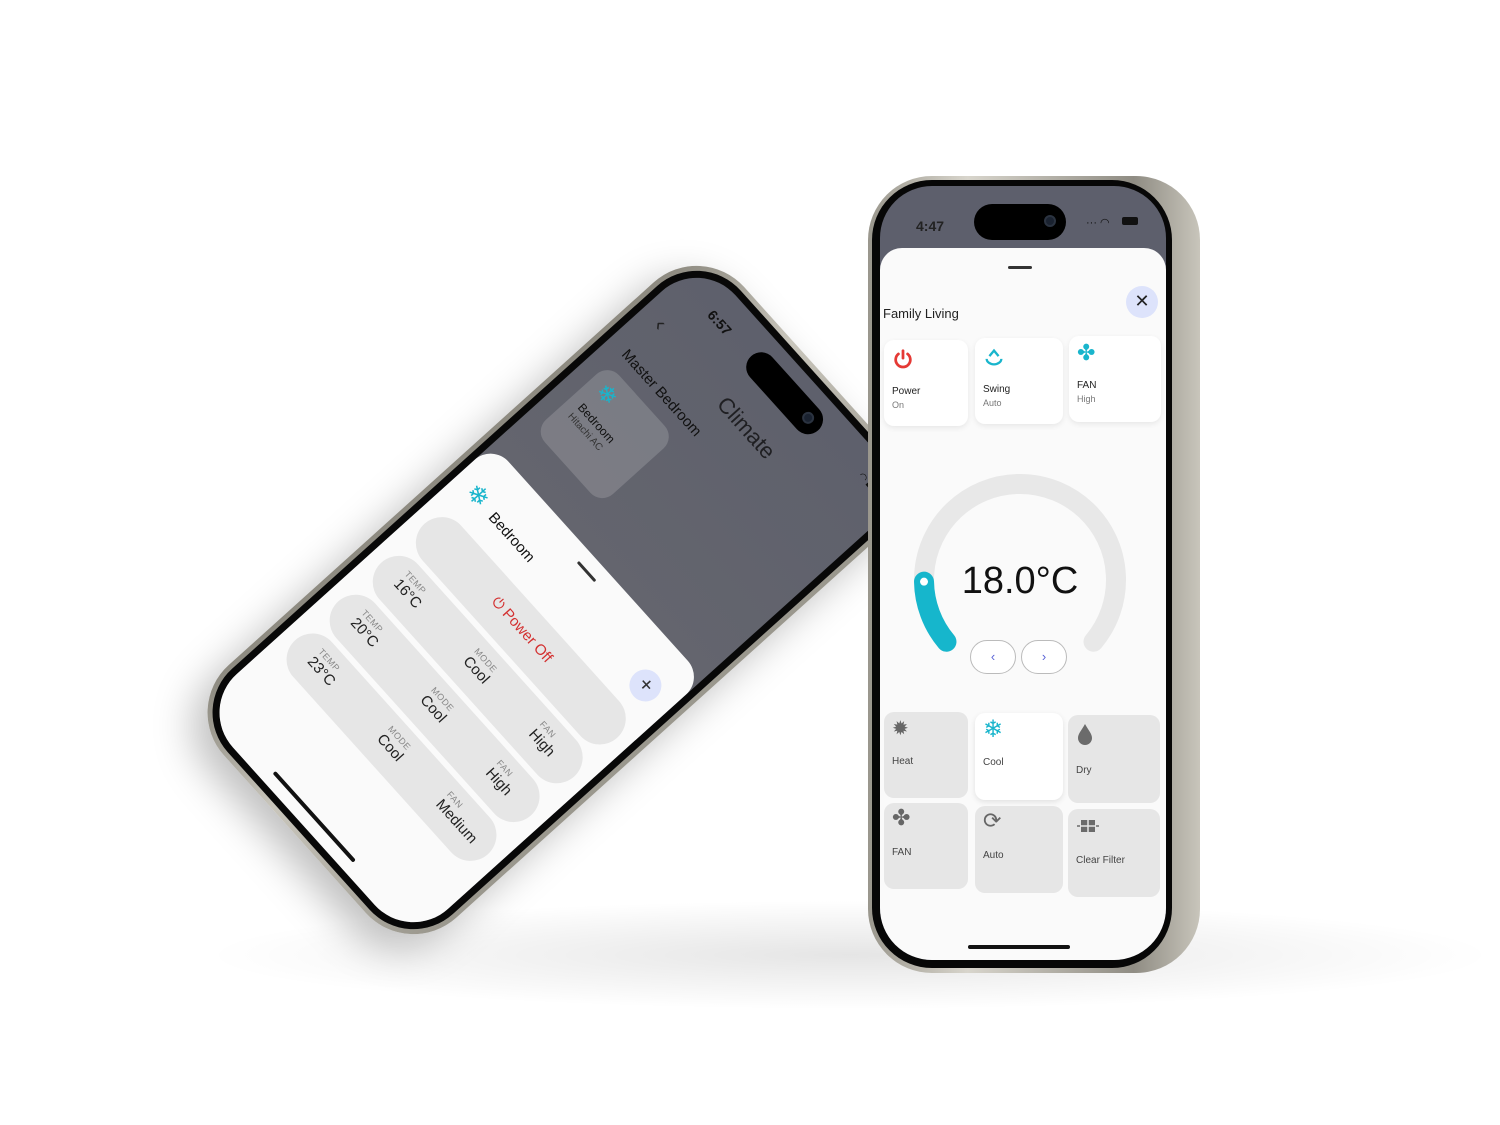 This screenshot has height=1125, width=1500. What do you see at coordinates (1019, 756) in the screenshot?
I see `mode-cool: ❄ Cool` at bounding box center [1019, 756].